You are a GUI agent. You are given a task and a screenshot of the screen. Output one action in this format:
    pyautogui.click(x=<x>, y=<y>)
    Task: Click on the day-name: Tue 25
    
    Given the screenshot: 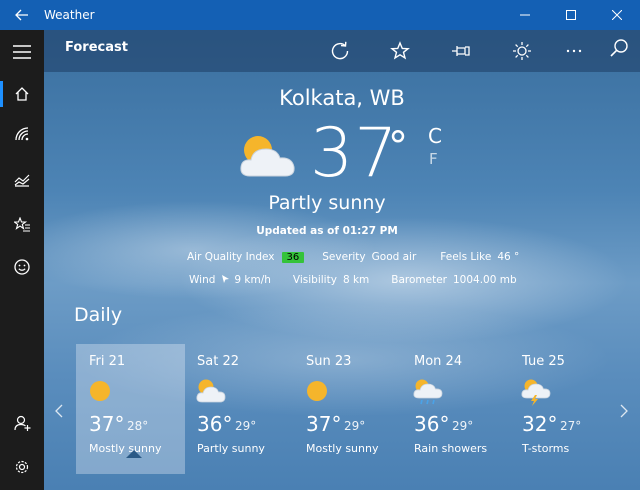 What is the action you would take?
    pyautogui.click(x=543, y=361)
    